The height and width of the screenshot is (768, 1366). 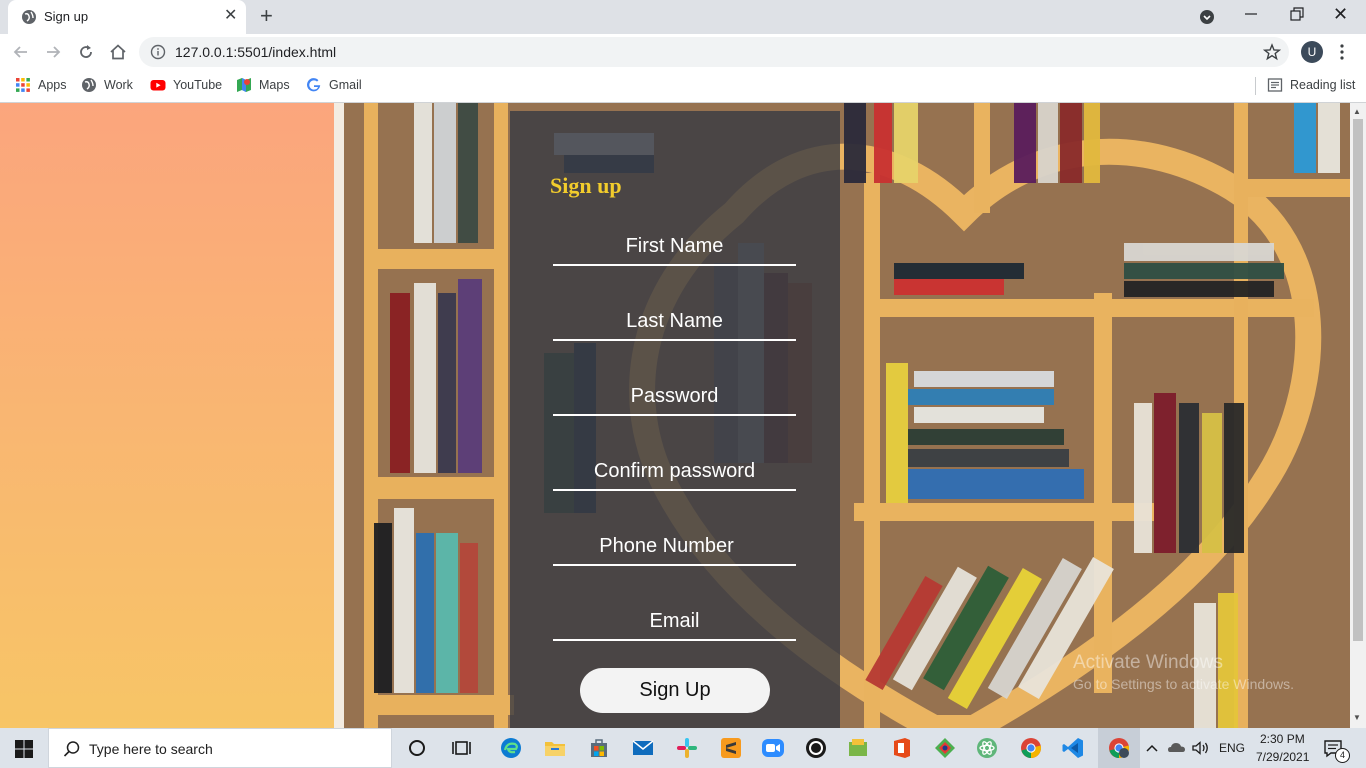 I want to click on kebab-menu-icon, so click(x=1342, y=52).